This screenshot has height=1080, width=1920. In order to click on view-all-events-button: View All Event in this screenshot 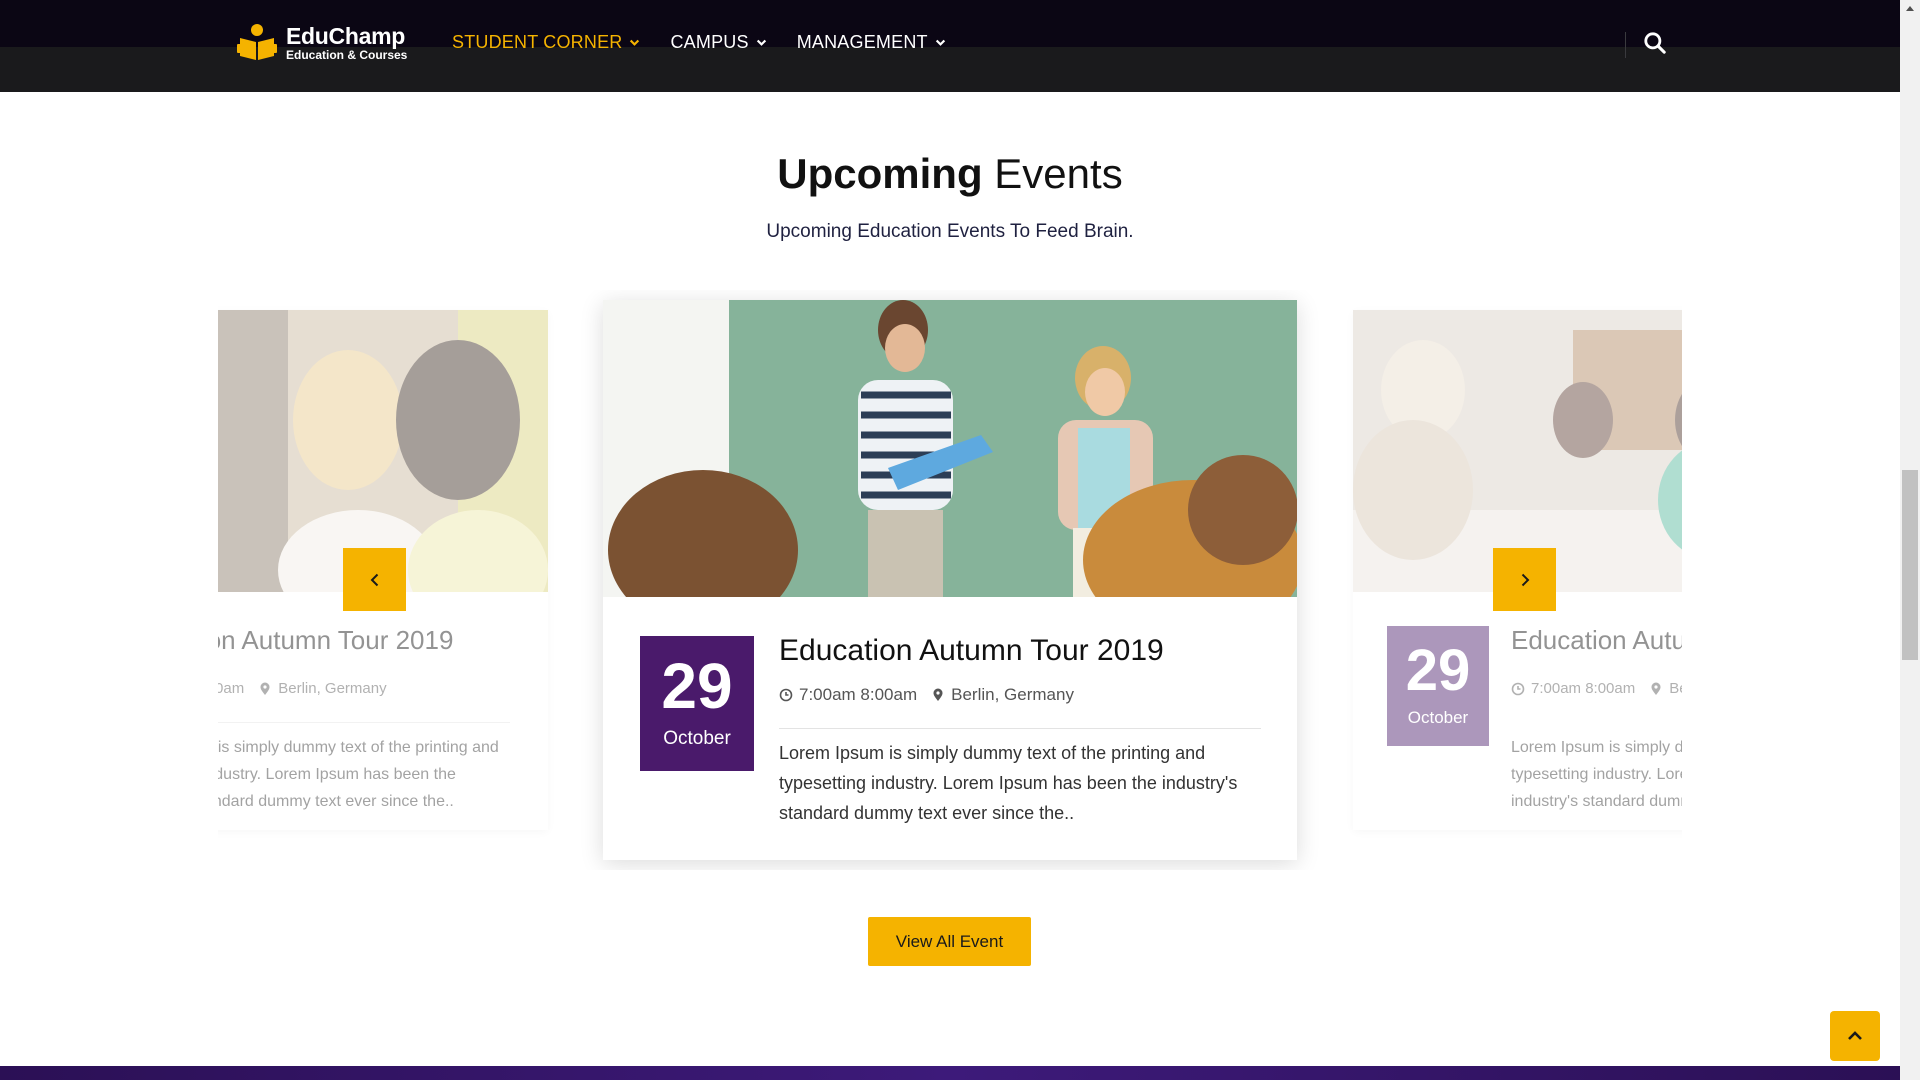, I will do `click(949, 941)`.